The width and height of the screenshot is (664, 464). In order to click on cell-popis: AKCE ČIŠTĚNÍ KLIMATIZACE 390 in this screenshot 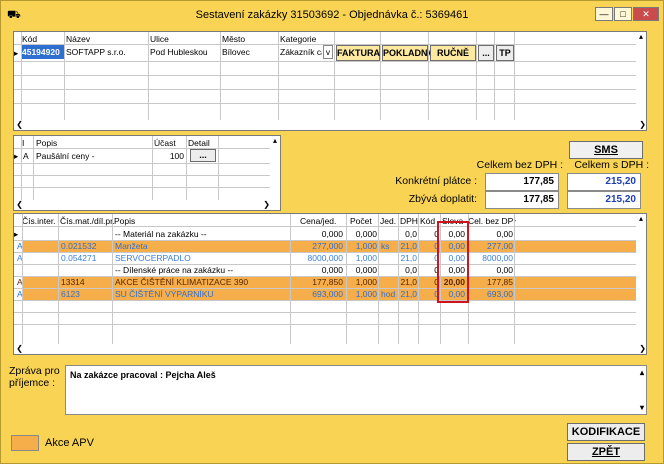, I will do `click(202, 282)`.